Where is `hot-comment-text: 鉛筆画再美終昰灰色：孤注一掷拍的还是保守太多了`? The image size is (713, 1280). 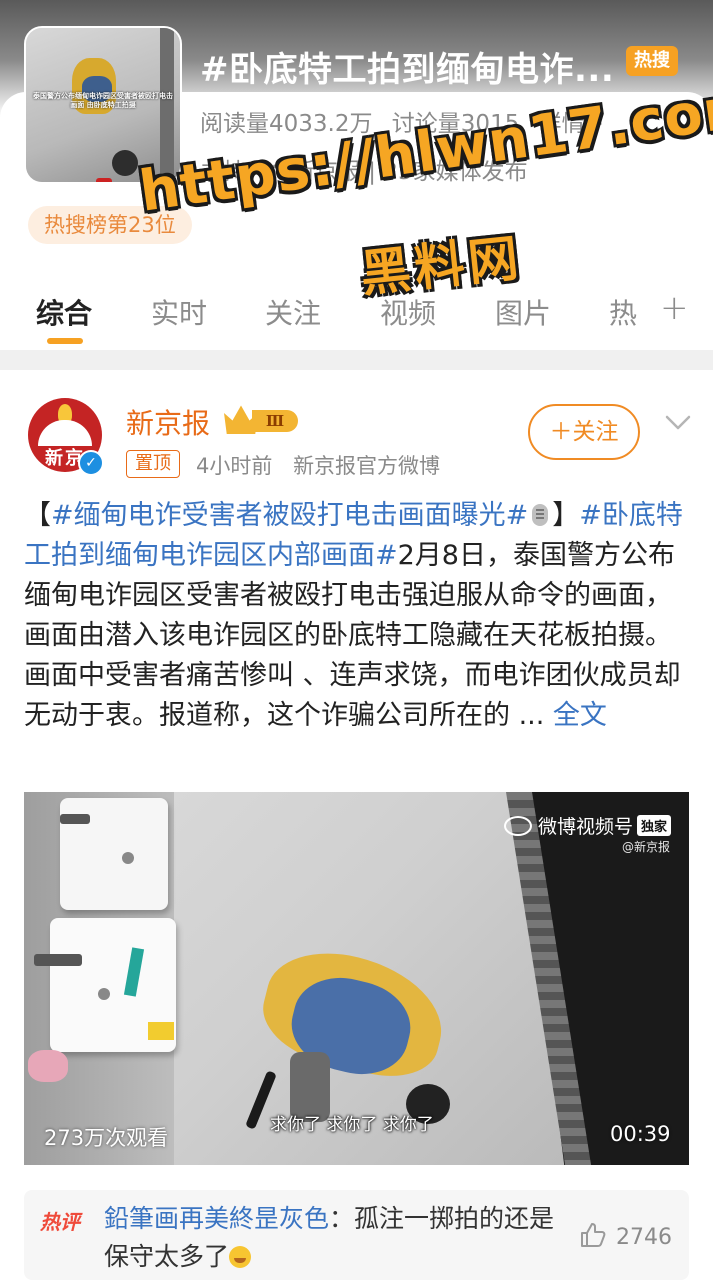 hot-comment-text: 鉛筆画再美終昰灰色：孤注一掷拍的还是保守太多了 is located at coordinates (339, 1238).